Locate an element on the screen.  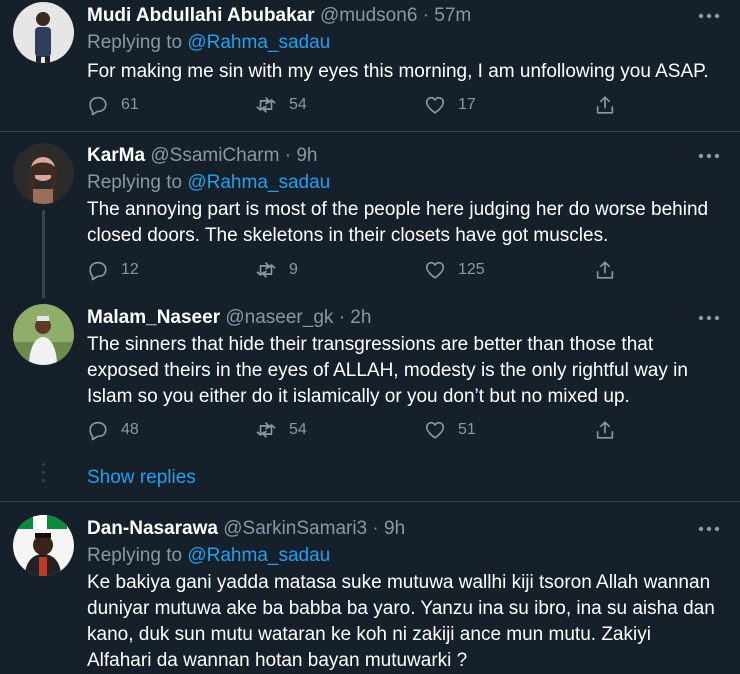
timestamp: 57m is located at coordinates (452, 15).